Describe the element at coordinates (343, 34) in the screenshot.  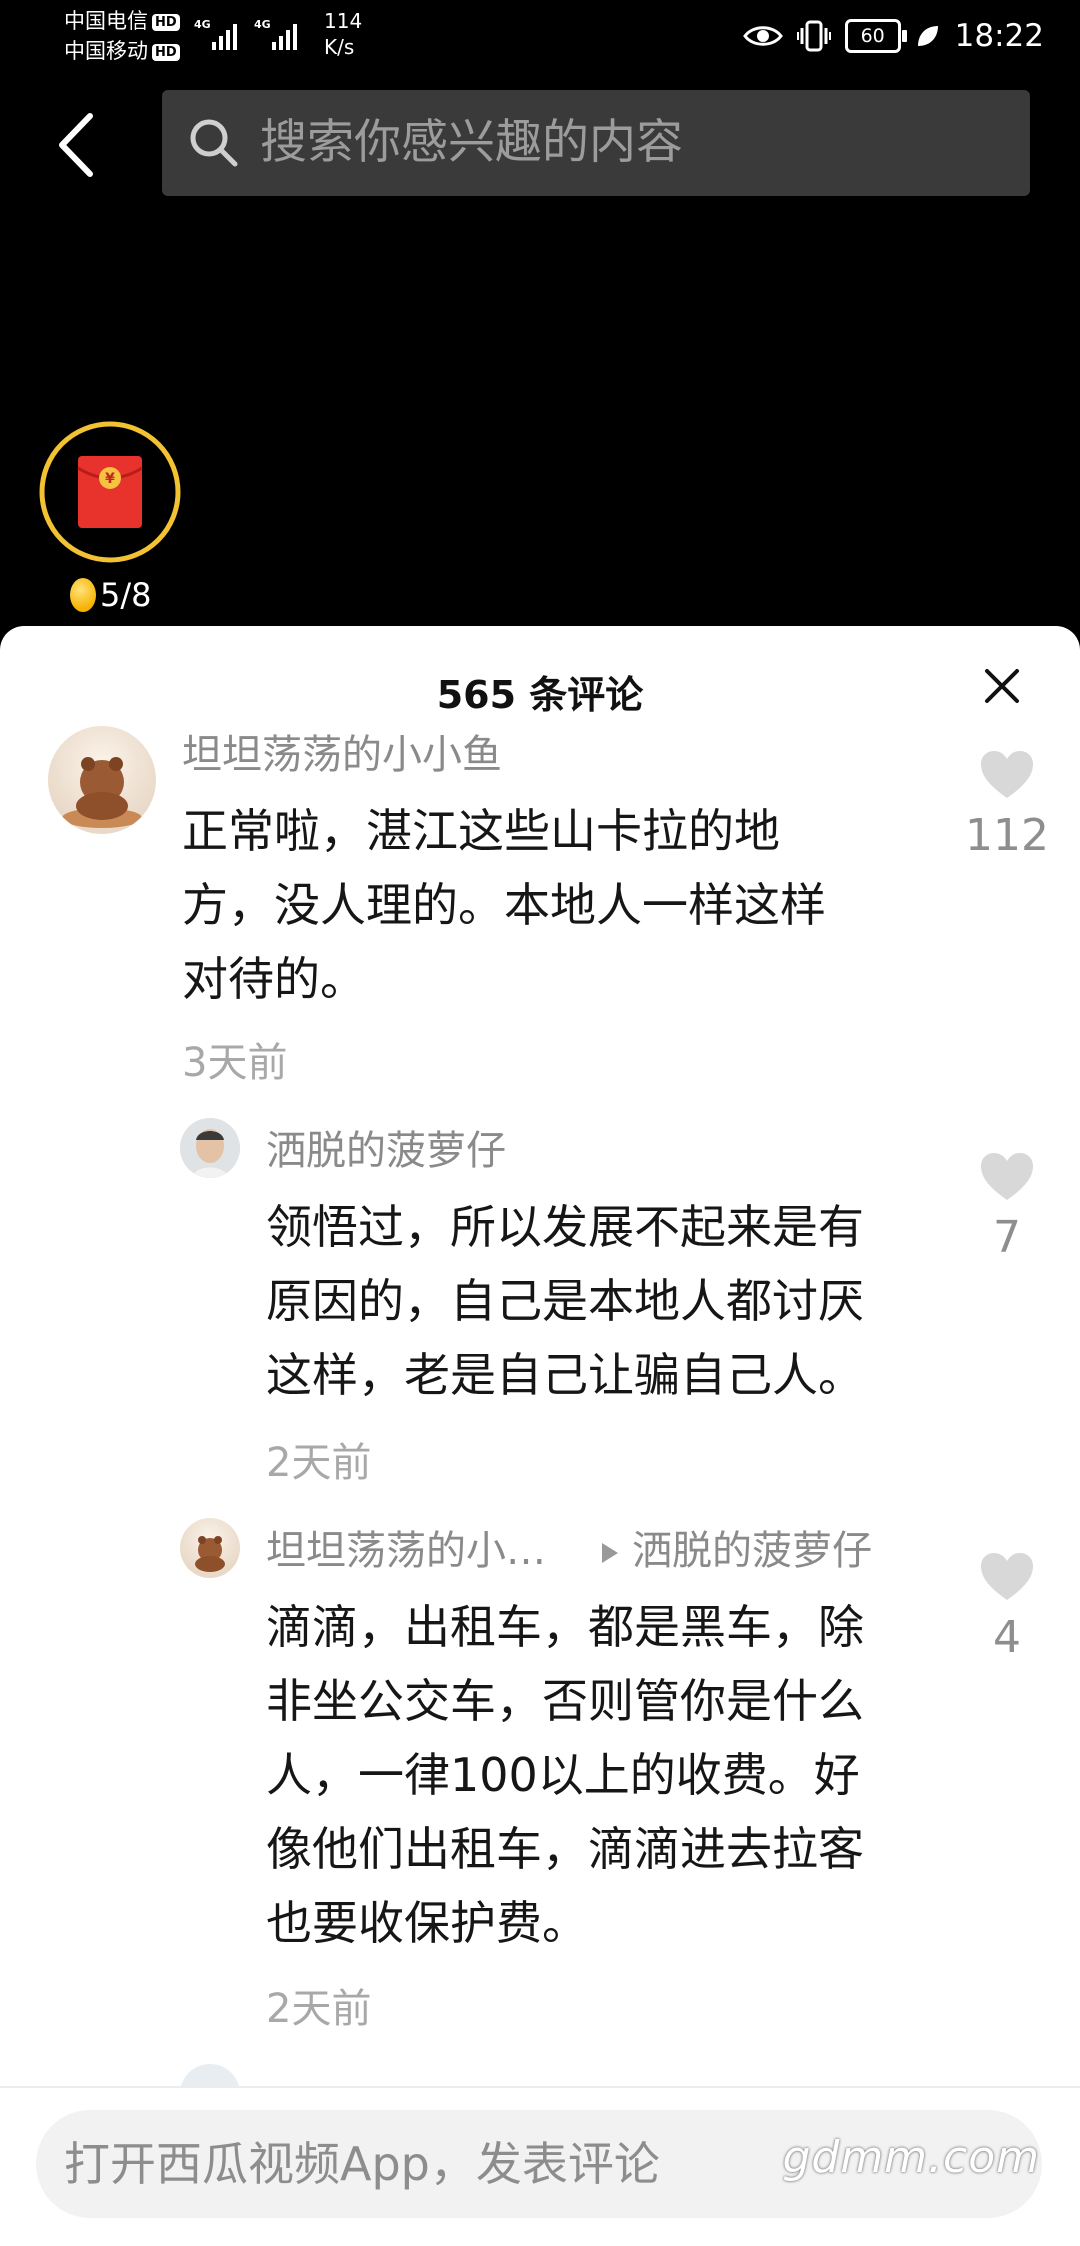
I see `network-speed: 114 K/s` at that location.